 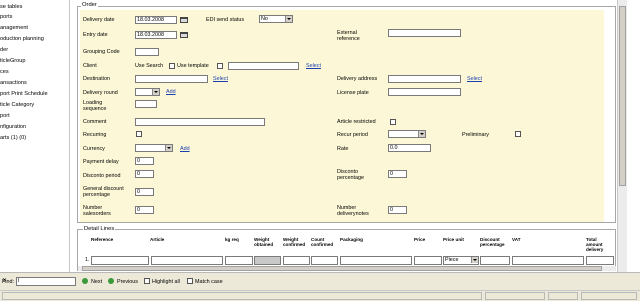 I want to click on match-case-checkbox, so click(x=190, y=281).